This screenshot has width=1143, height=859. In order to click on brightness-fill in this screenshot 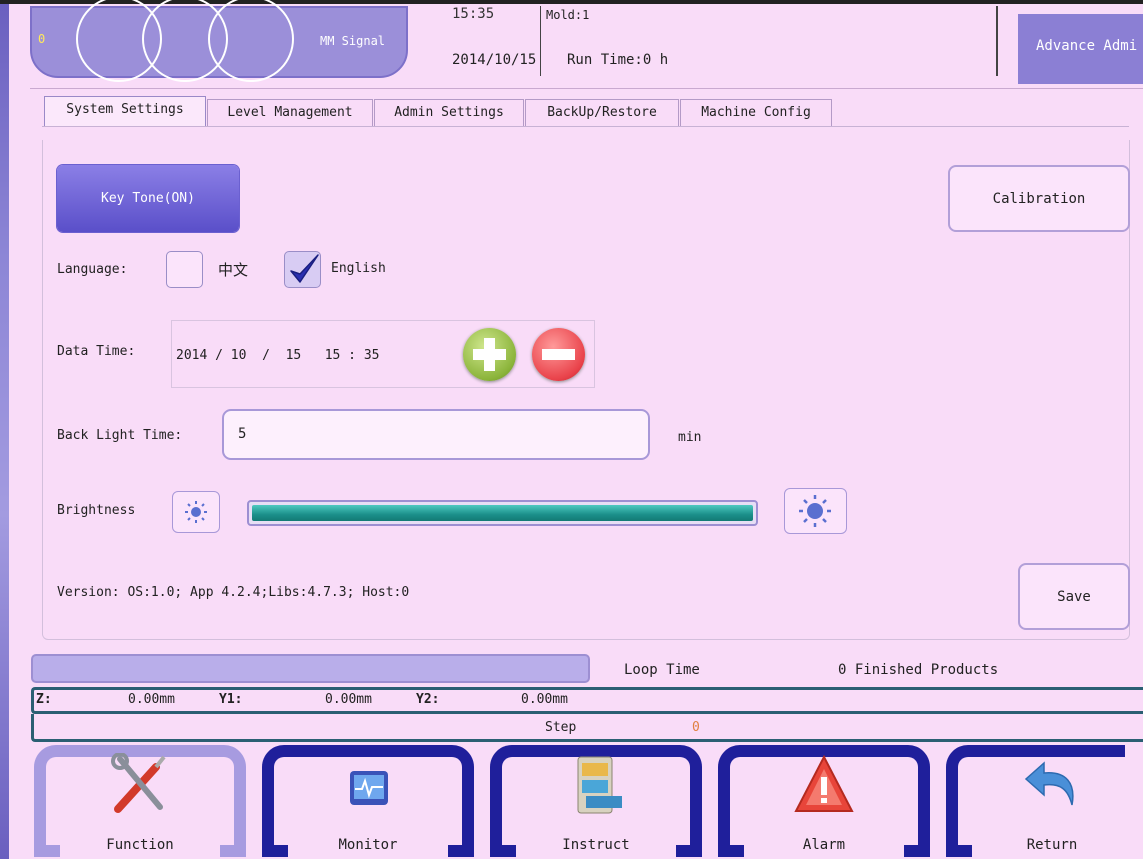, I will do `click(502, 513)`.